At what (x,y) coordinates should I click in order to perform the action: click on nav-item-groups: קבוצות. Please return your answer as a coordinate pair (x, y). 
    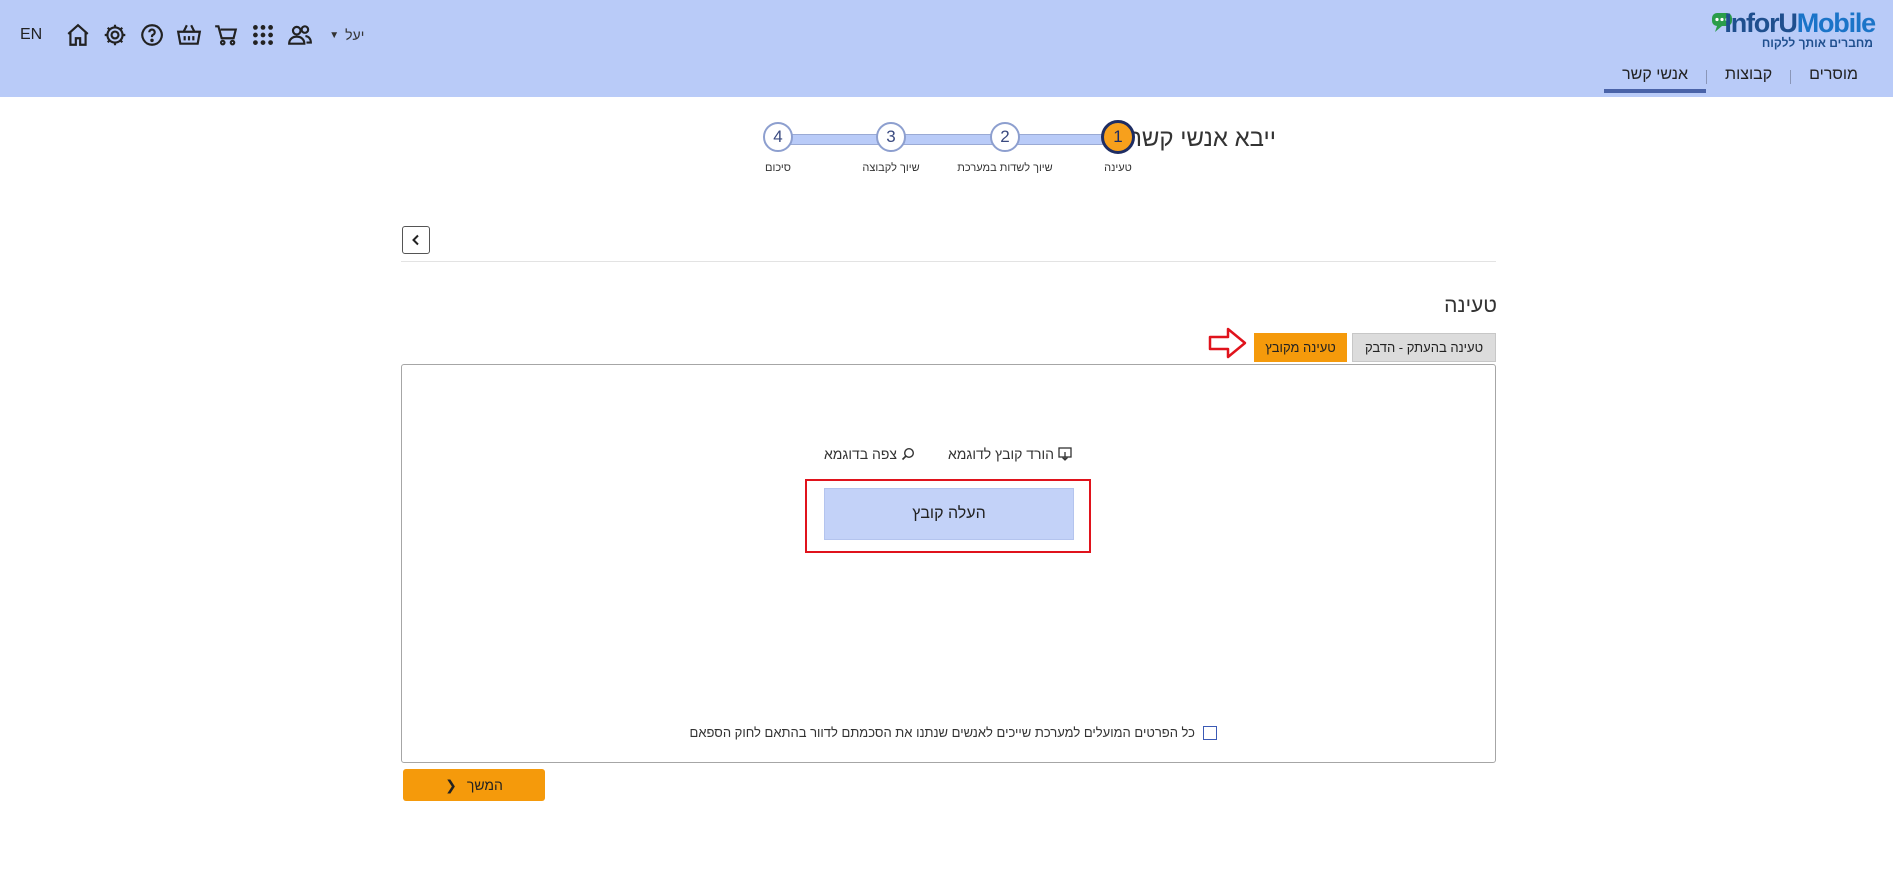
    Looking at the image, I should click on (1748, 77).